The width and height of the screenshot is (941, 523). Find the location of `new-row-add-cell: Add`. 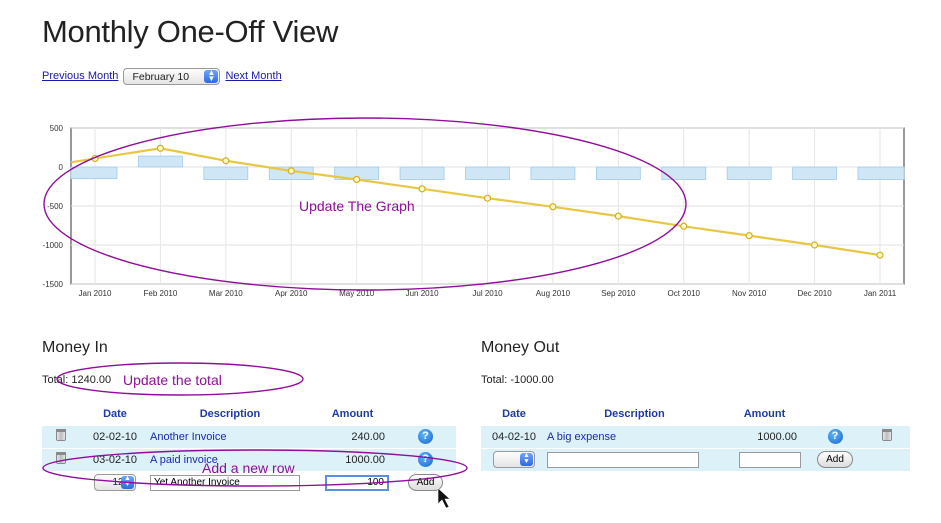

new-row-add-cell: Add is located at coordinates (425, 482).